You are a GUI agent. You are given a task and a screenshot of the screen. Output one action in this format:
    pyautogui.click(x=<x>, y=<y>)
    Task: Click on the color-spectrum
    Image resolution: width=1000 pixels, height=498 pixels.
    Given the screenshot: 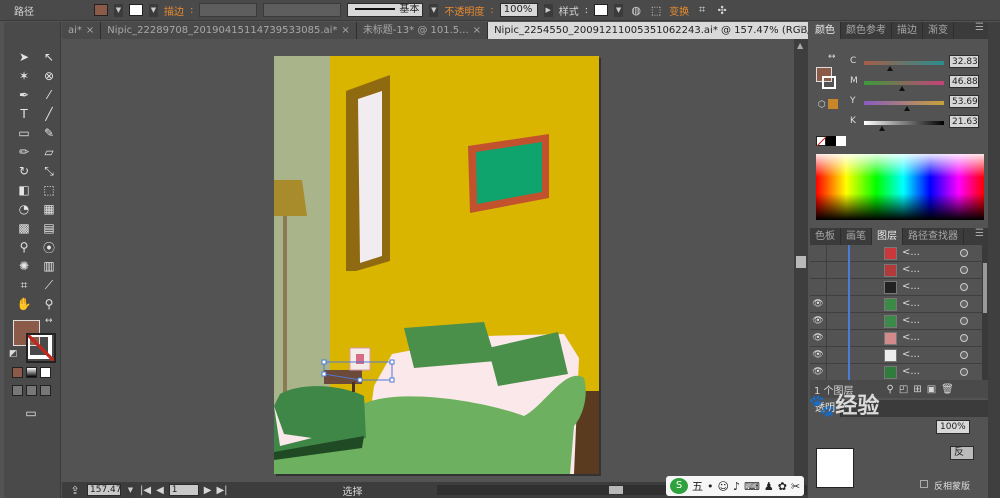 What is the action you would take?
    pyautogui.click(x=900, y=187)
    